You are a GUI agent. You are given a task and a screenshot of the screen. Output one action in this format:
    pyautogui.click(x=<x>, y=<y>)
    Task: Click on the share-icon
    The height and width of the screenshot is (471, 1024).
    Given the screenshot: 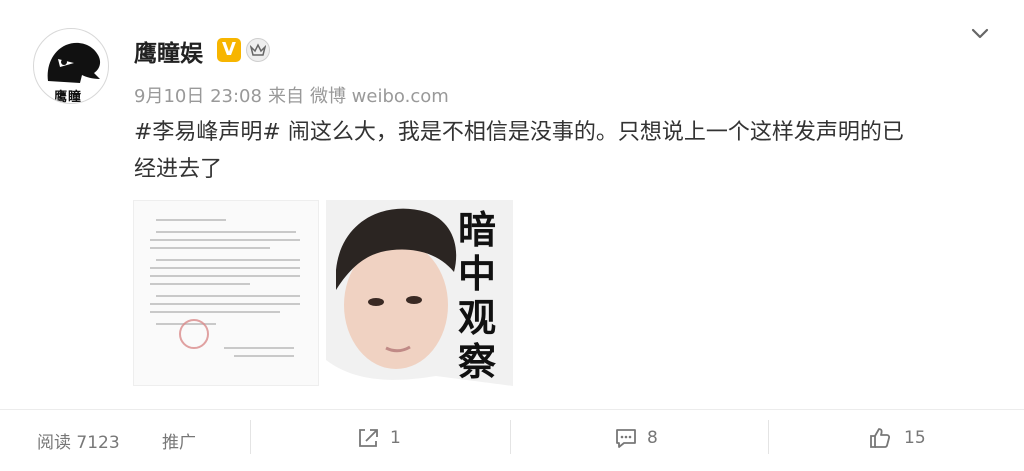 What is the action you would take?
    pyautogui.click(x=368, y=438)
    